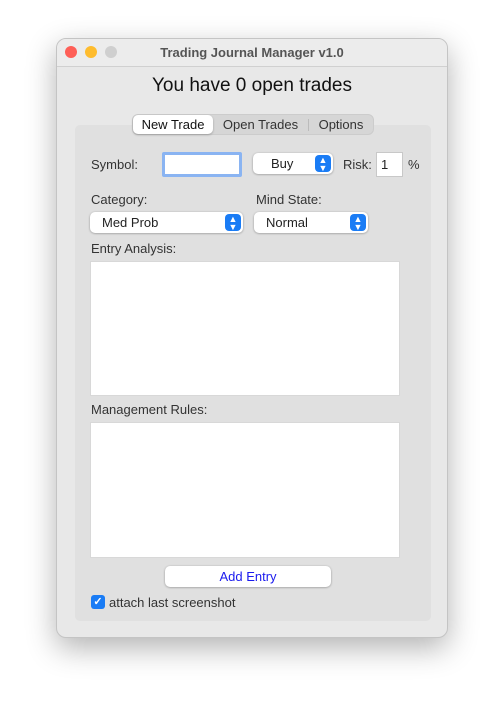  What do you see at coordinates (119, 199) in the screenshot?
I see `category-label: Category:` at bounding box center [119, 199].